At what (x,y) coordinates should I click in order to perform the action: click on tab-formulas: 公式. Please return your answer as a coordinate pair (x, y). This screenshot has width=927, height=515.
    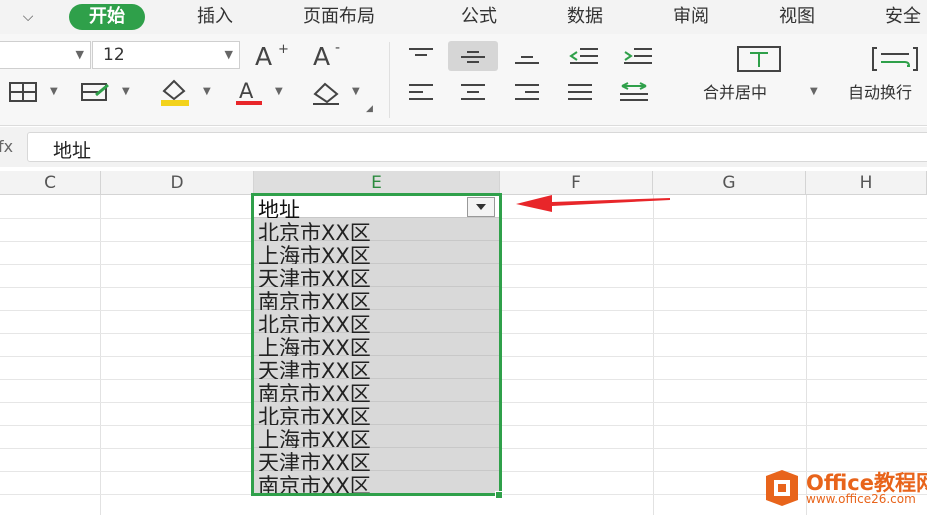
    Looking at the image, I should click on (479, 17).